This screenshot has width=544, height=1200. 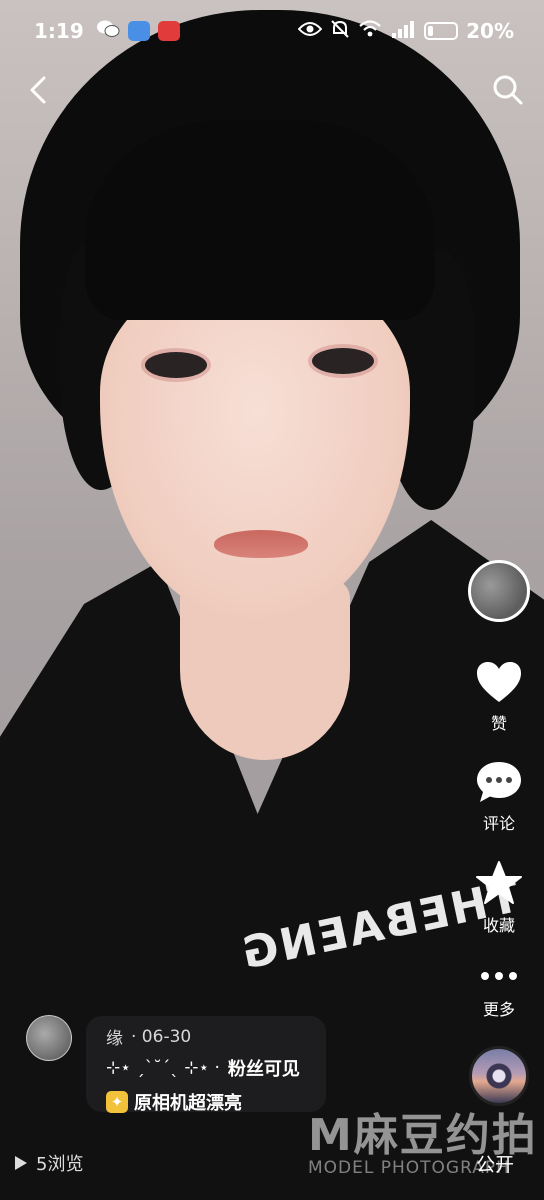 What do you see at coordinates (272, 31) in the screenshot?
I see `status-bar: 1:19 20%` at bounding box center [272, 31].